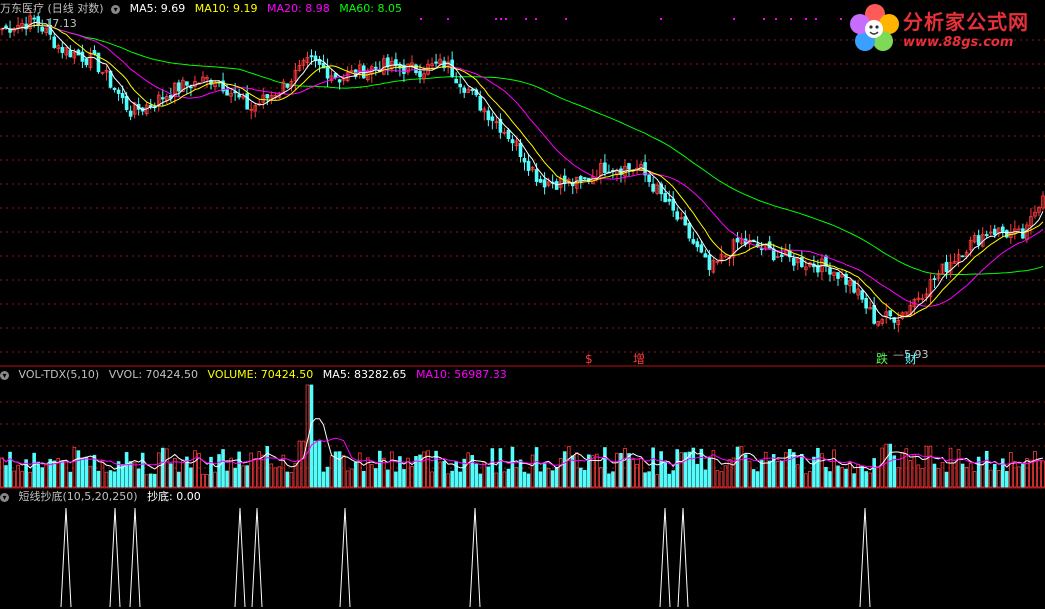  Describe the element at coordinates (52, 8) in the screenshot. I see `stock-title: 万东医疗 (日线 对数)` at that location.